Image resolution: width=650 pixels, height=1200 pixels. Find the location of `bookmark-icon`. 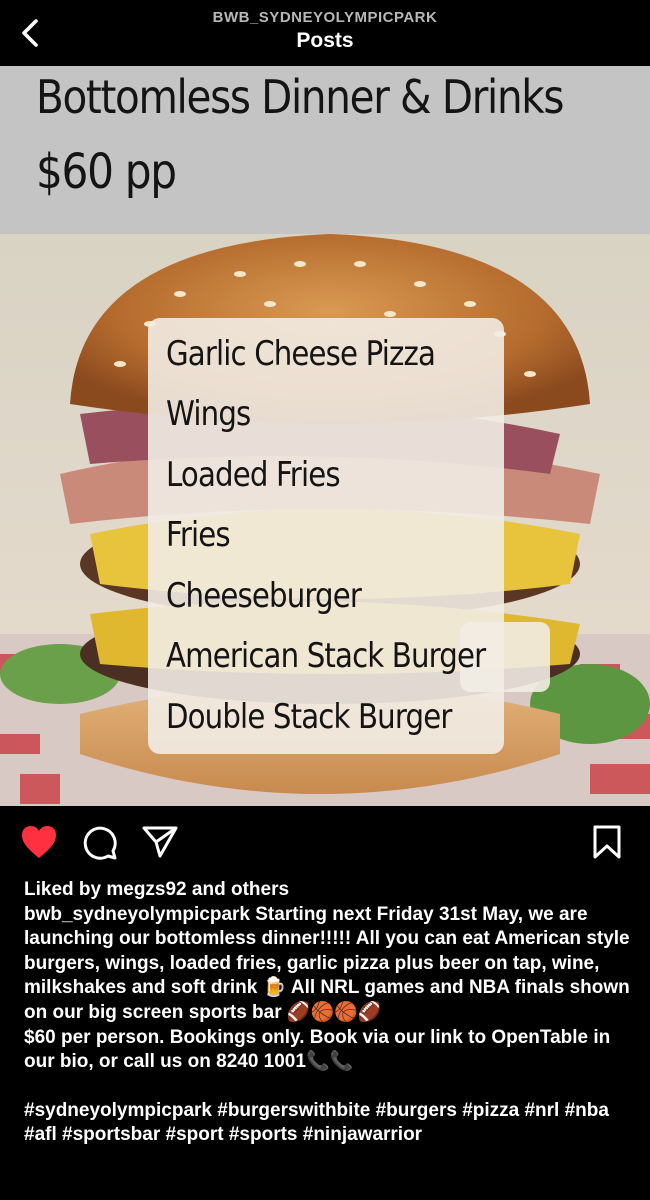

bookmark-icon is located at coordinates (607, 842).